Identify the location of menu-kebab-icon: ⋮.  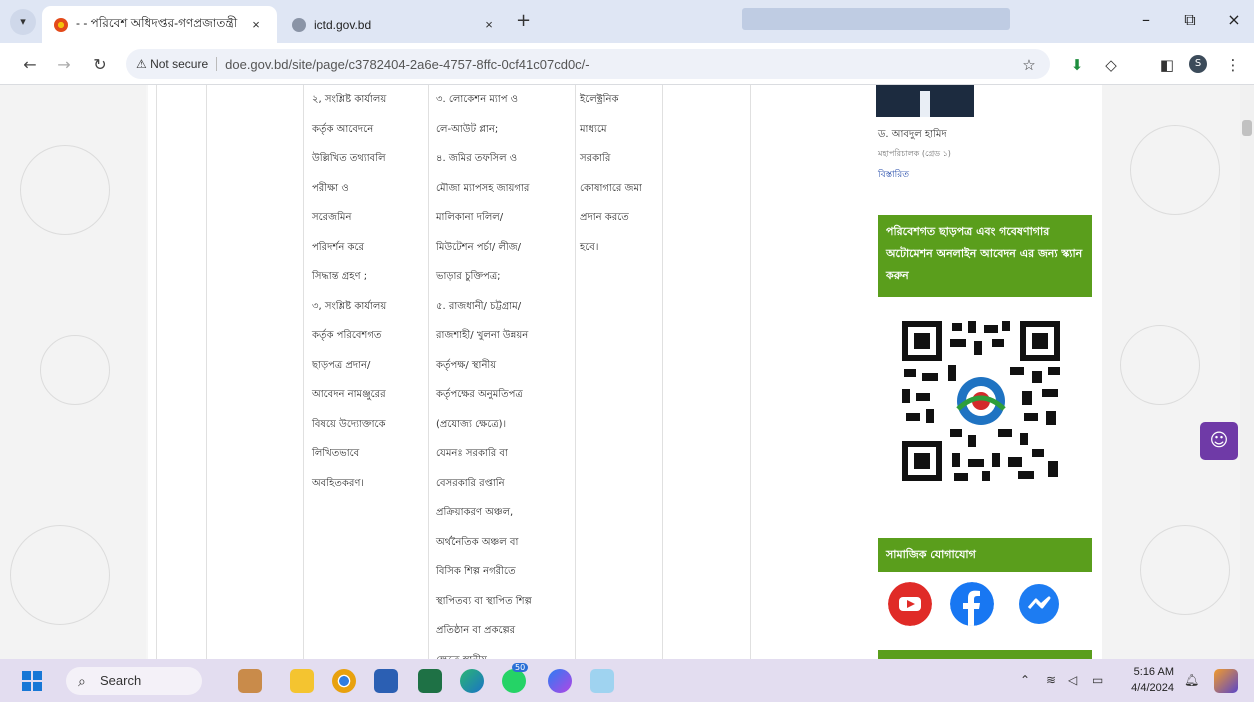
(1233, 65).